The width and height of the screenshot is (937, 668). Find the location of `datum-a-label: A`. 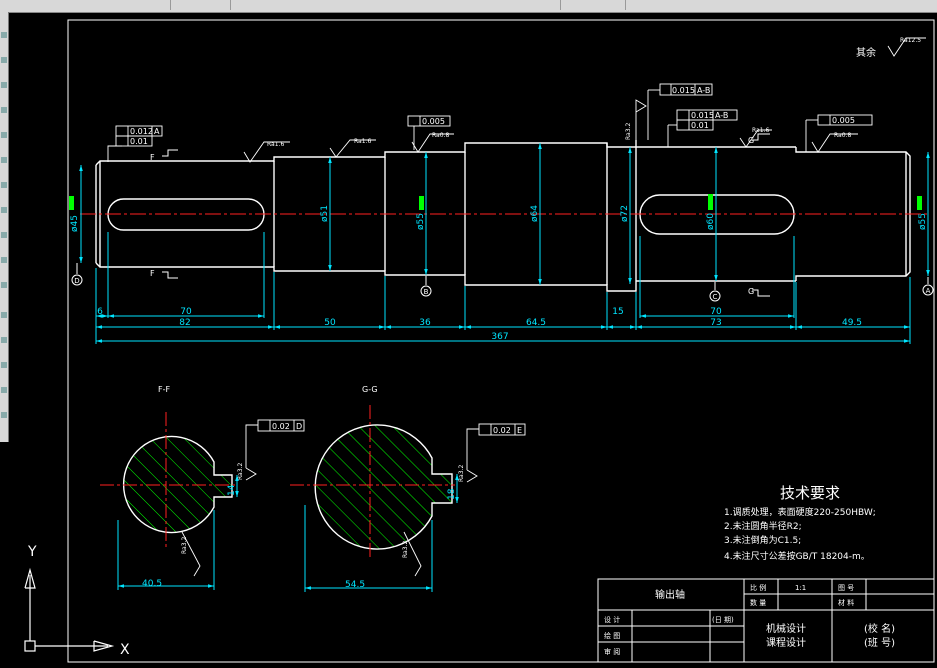

datum-a-label: A is located at coordinates (928, 291).